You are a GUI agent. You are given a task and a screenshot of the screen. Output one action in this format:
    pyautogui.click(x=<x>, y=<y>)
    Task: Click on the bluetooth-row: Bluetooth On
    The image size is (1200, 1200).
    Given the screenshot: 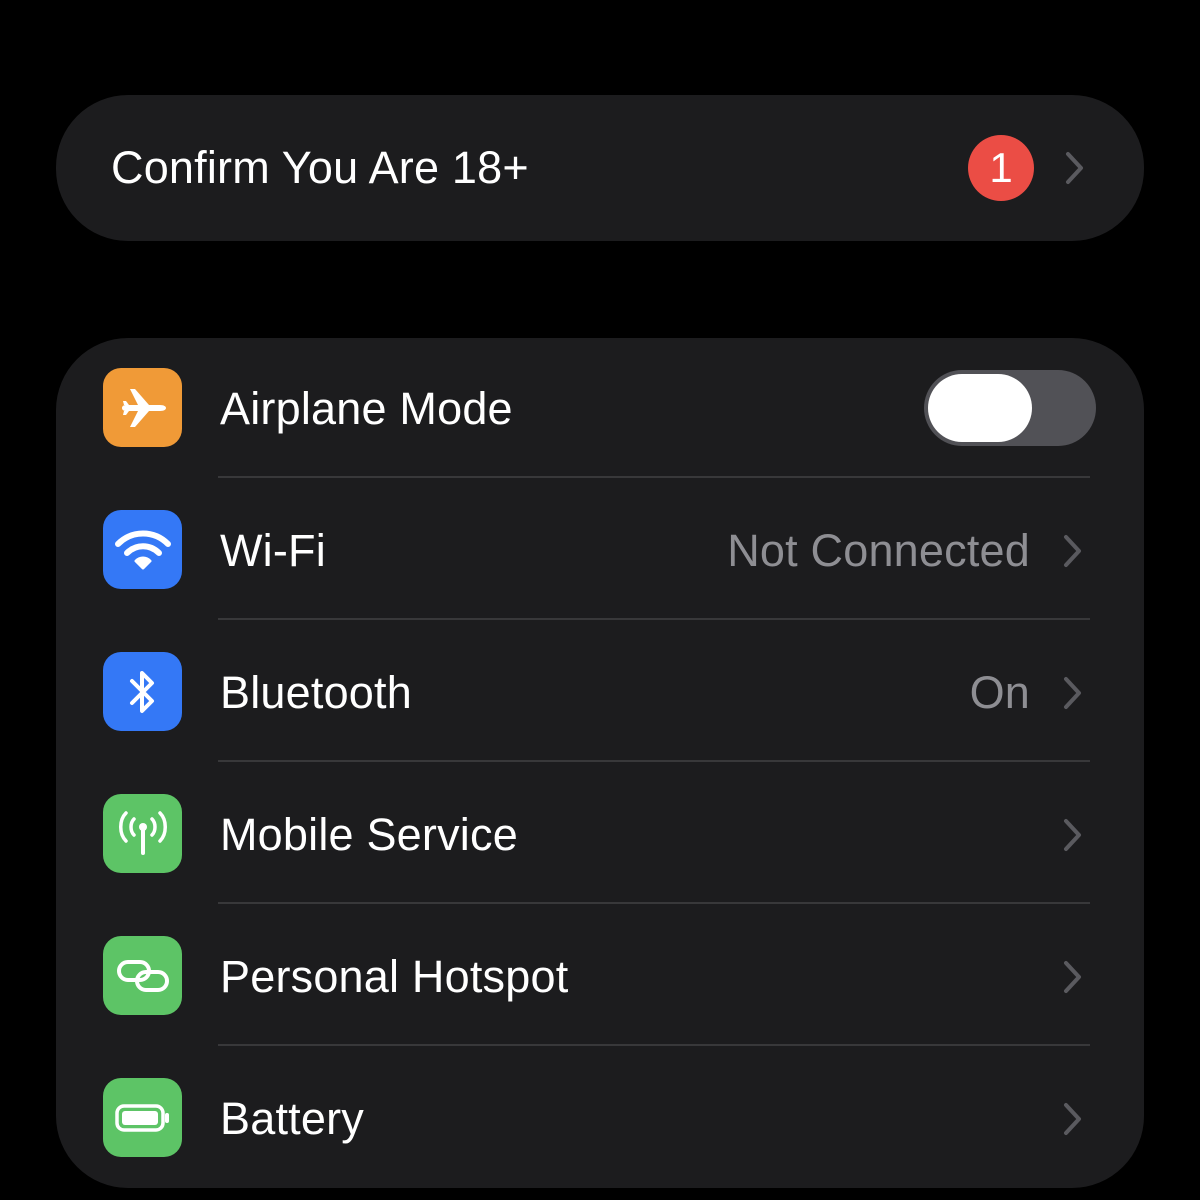 What is the action you would take?
    pyautogui.click(x=600, y=693)
    